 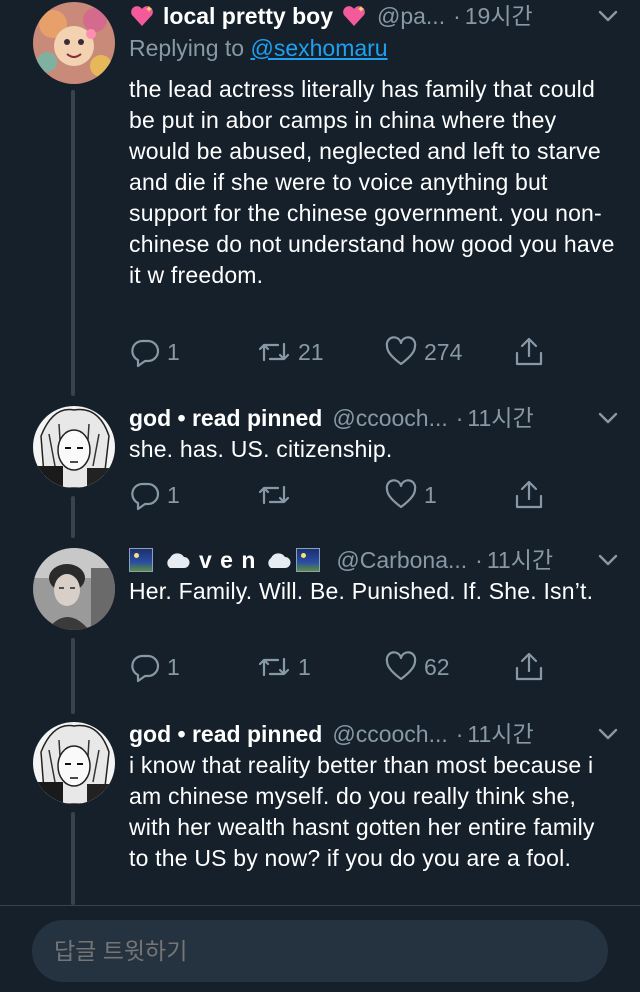 I want to click on display-name: v e n, so click(x=227, y=560).